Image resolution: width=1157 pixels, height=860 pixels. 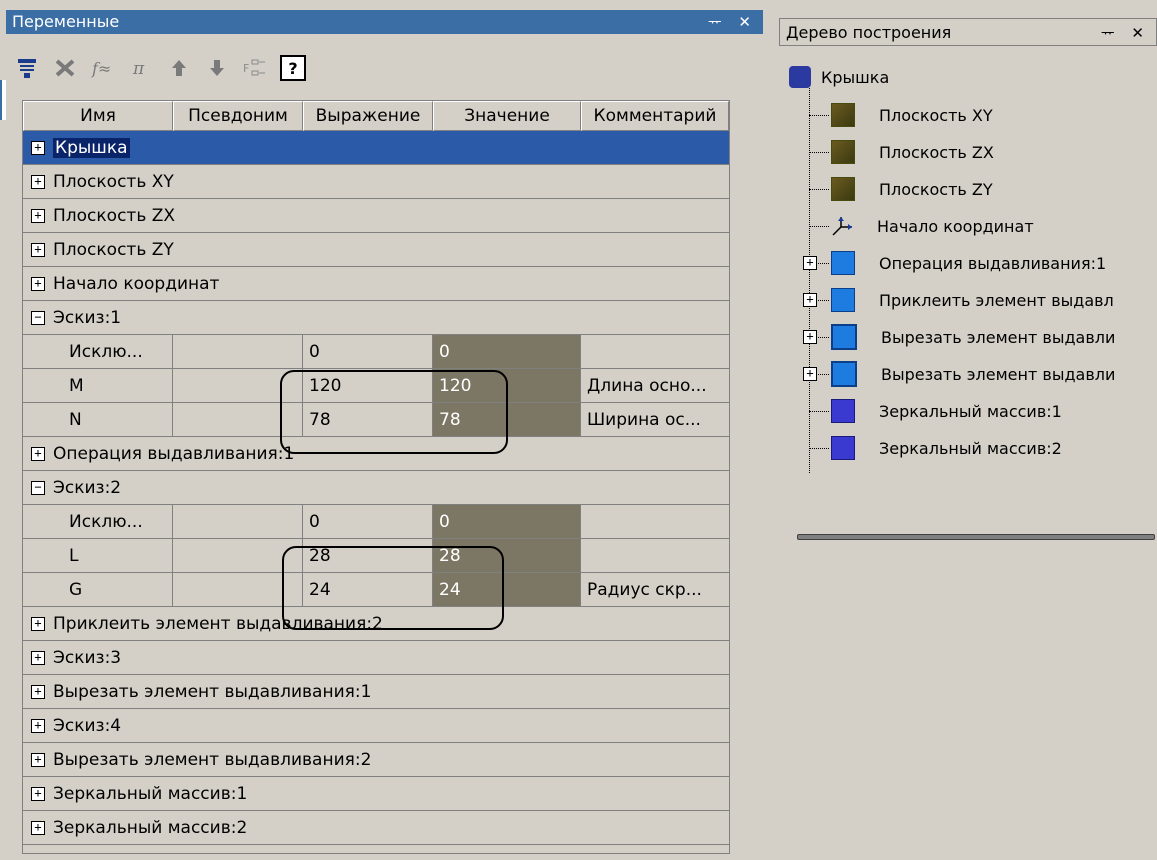 What do you see at coordinates (970, 448) in the screenshot?
I see `tree-item-label: Зеркальный массив:2` at bounding box center [970, 448].